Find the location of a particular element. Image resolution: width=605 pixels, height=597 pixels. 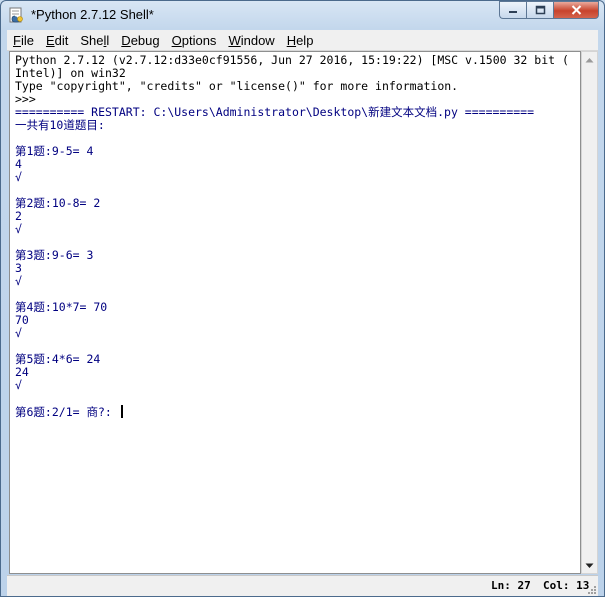

vertical-scrollbar is located at coordinates (589, 312).